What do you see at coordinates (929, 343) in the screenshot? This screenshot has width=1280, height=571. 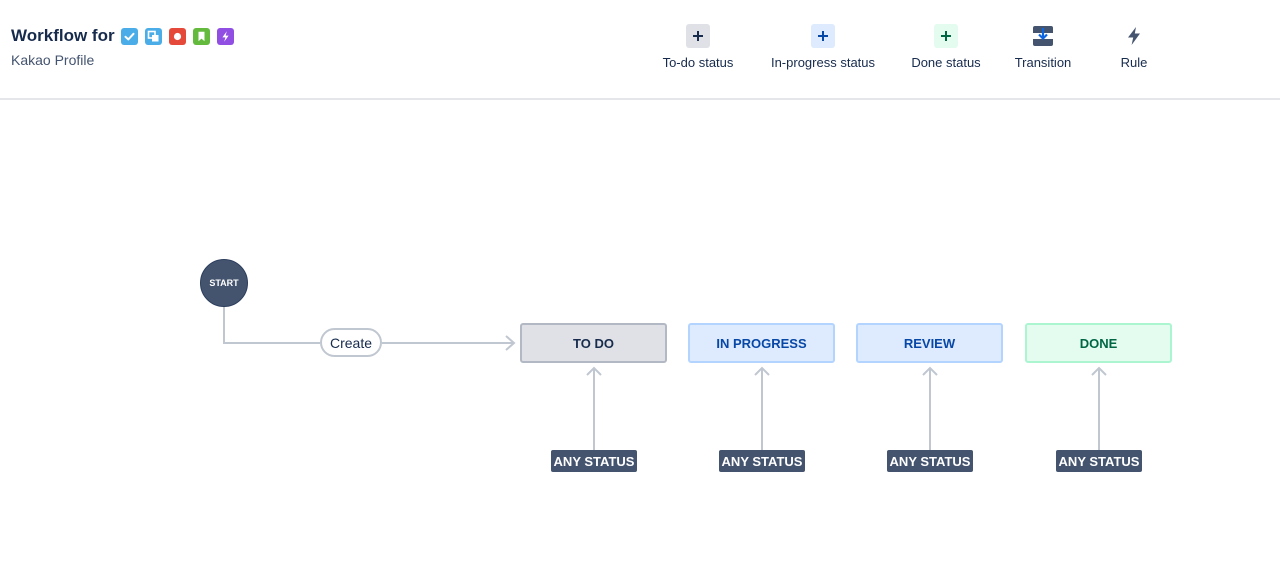 I see `status-node-review: REVIEW` at bounding box center [929, 343].